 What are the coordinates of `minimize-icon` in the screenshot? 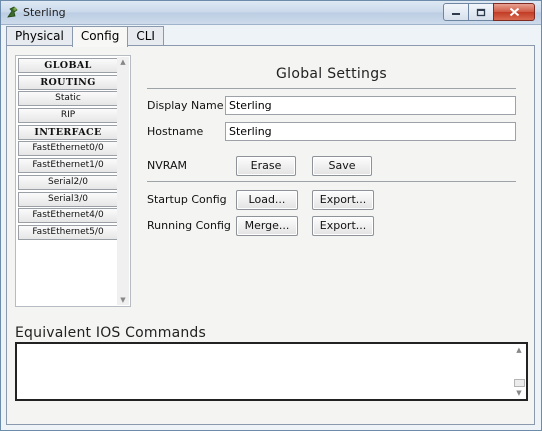 It's located at (456, 14).